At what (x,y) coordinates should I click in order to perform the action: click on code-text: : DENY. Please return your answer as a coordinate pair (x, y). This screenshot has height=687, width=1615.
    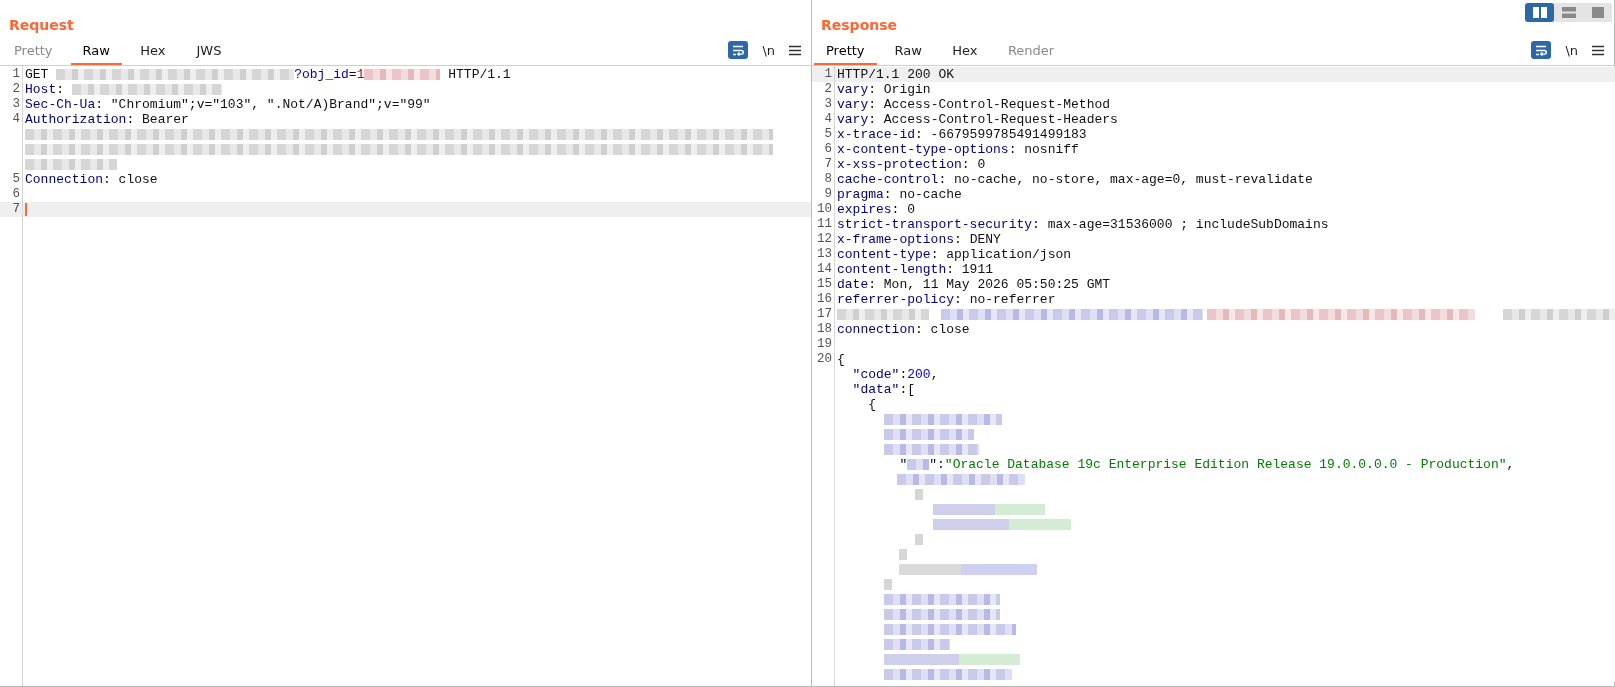
    Looking at the image, I should click on (977, 239).